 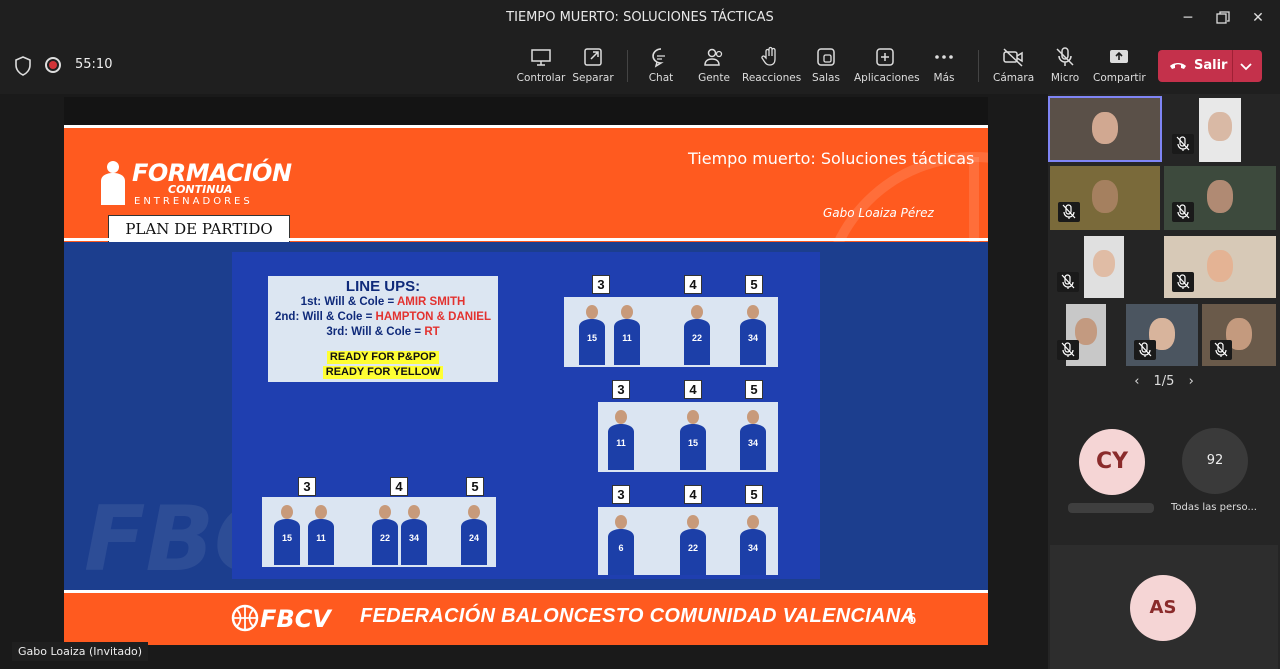 What do you see at coordinates (1188, 18) in the screenshot?
I see `minimize-icon: ─` at bounding box center [1188, 18].